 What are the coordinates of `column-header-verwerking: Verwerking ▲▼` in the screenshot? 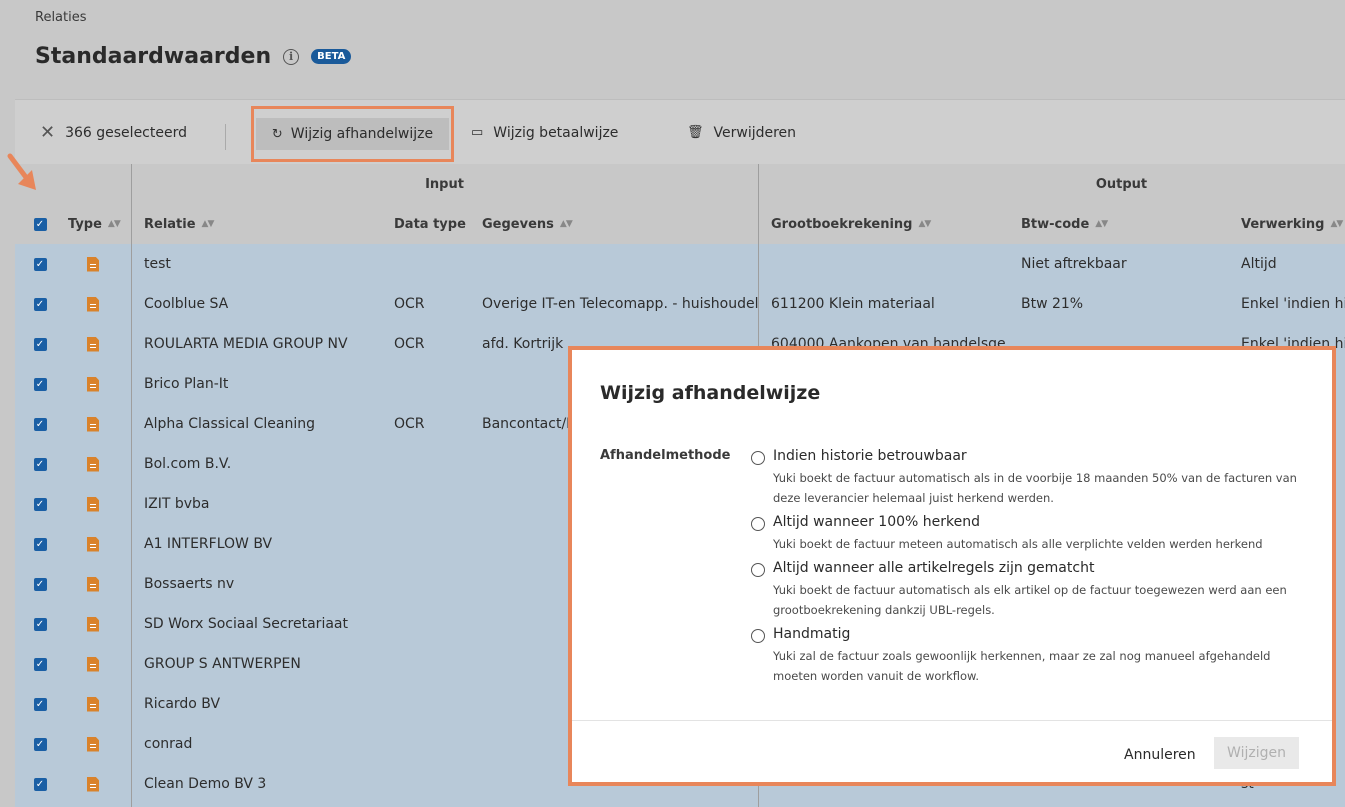 It's located at (1292, 224).